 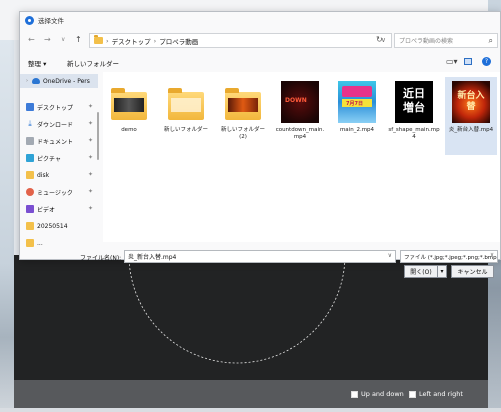 I want to click on sidebar-item-label: ミュージック, so click(x=55, y=193).